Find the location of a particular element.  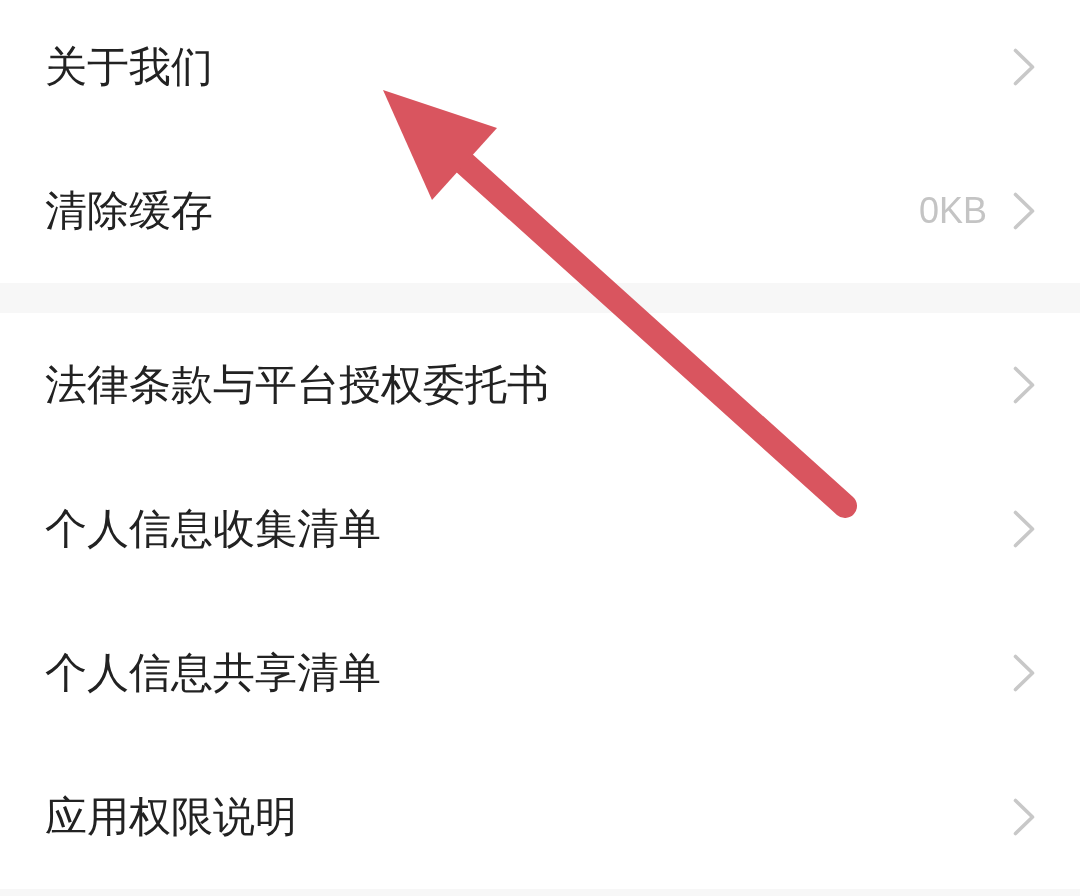

cache-size-value: 0KB is located at coordinates (952, 211).